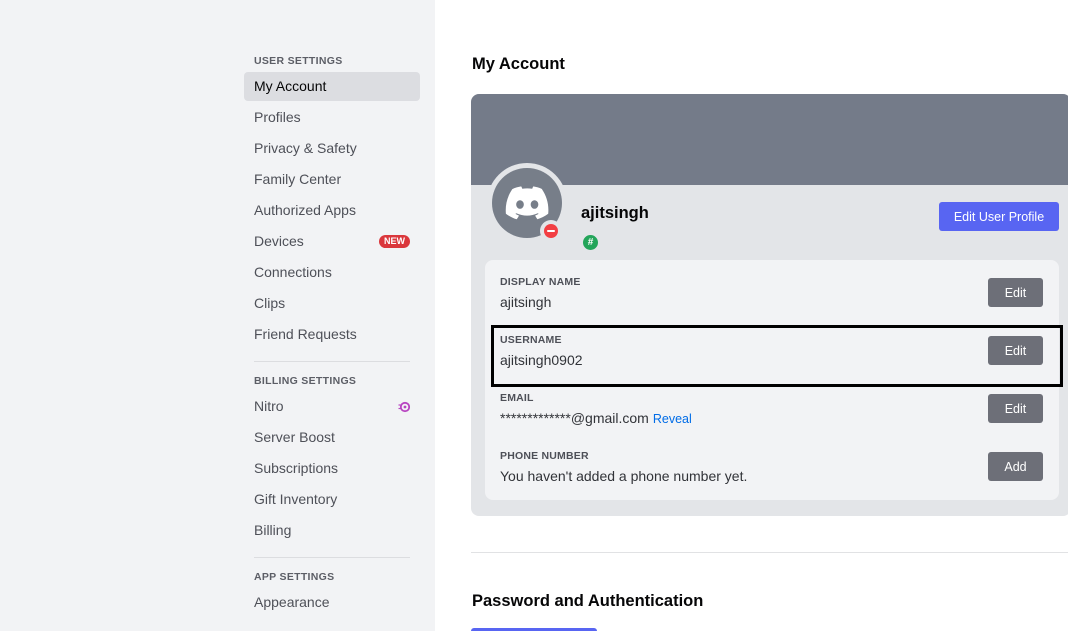  I want to click on sidebar-item-billing: Billing, so click(332, 530).